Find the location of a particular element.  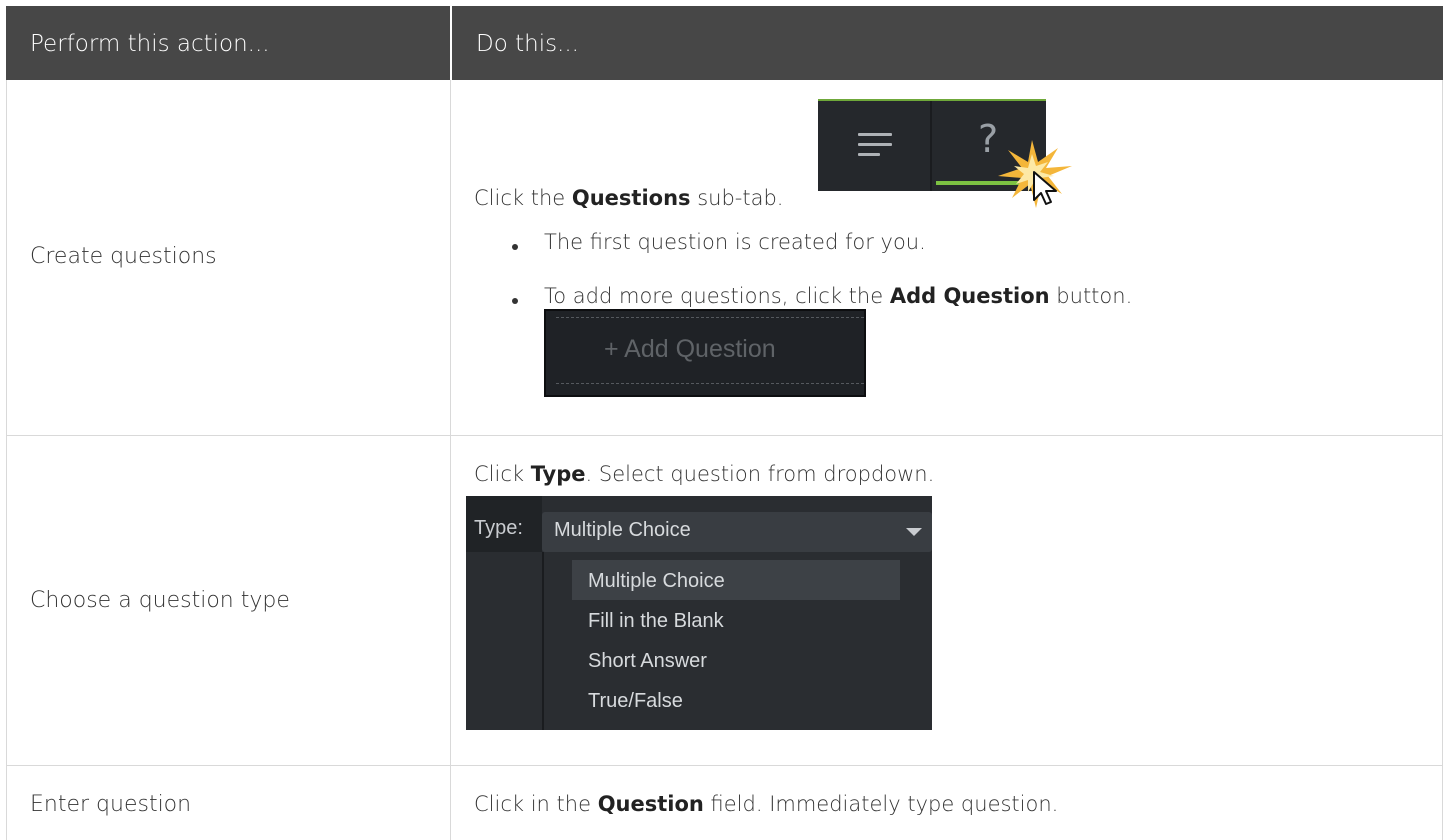

option-multiple-choice: Multiple Choice is located at coordinates (656, 581).